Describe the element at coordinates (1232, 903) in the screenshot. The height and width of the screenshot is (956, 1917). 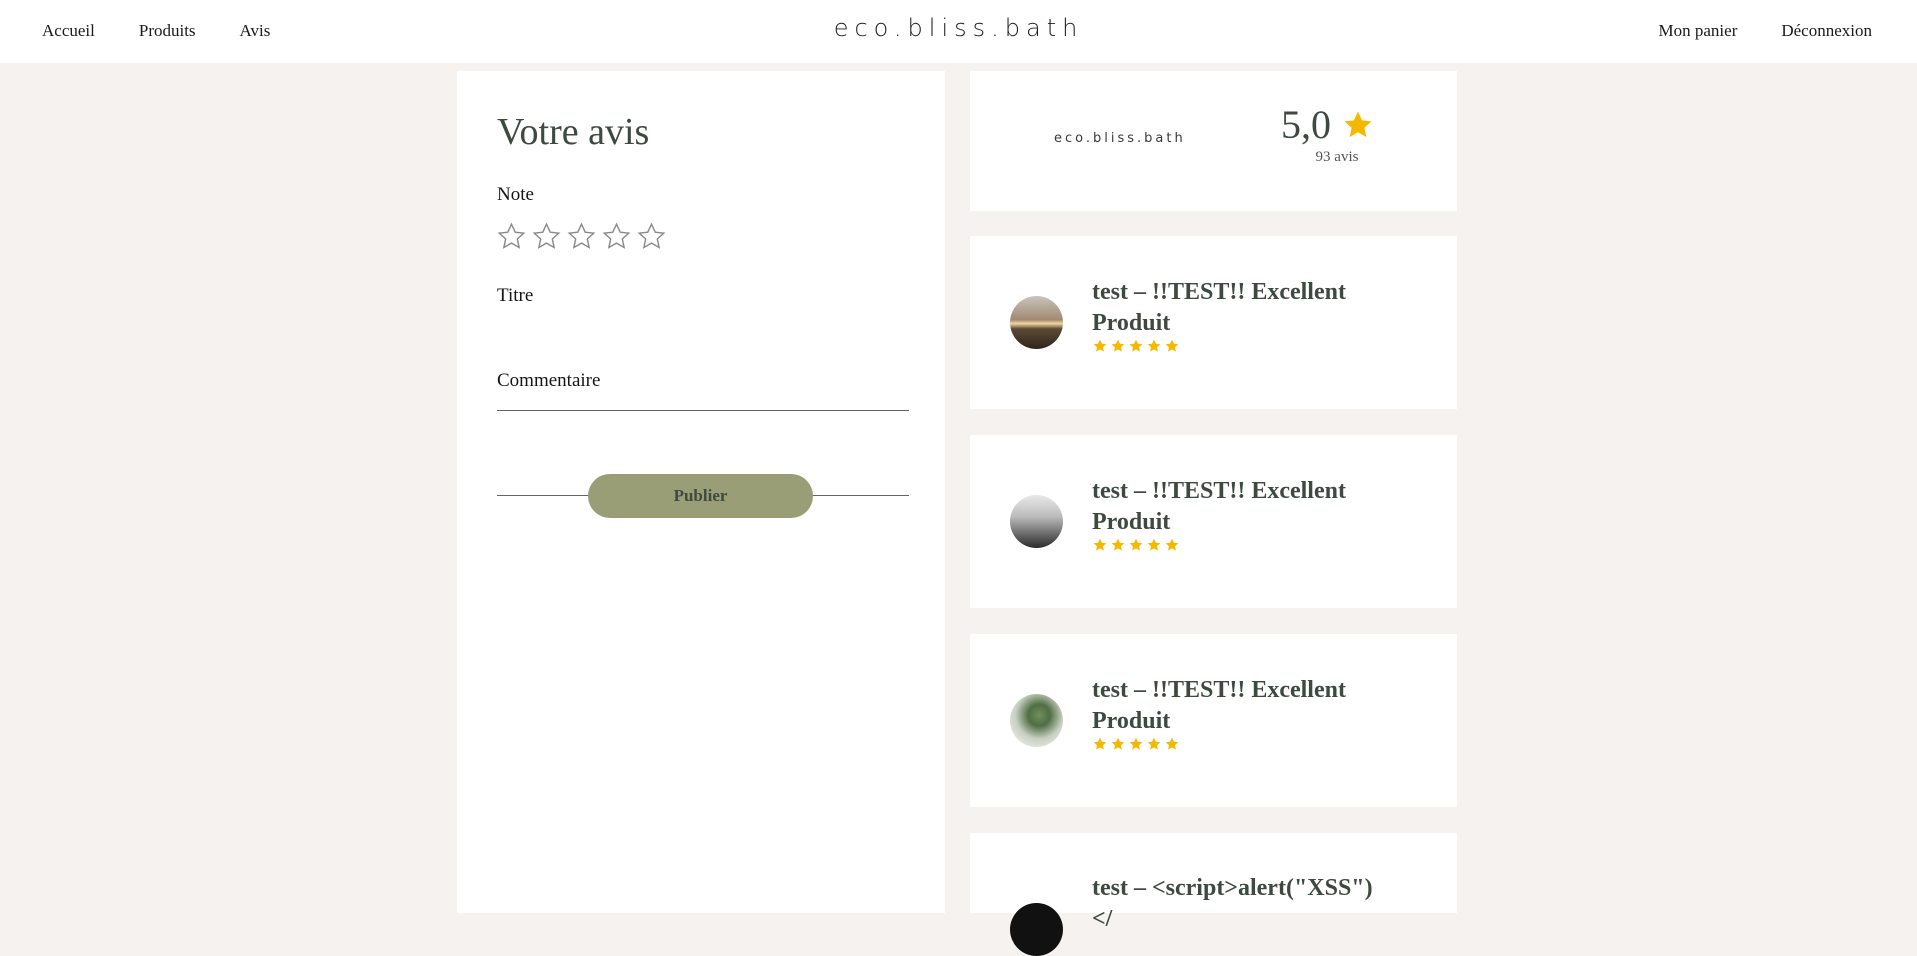
I see `review-title: test – <script>alert("XSS")</` at that location.